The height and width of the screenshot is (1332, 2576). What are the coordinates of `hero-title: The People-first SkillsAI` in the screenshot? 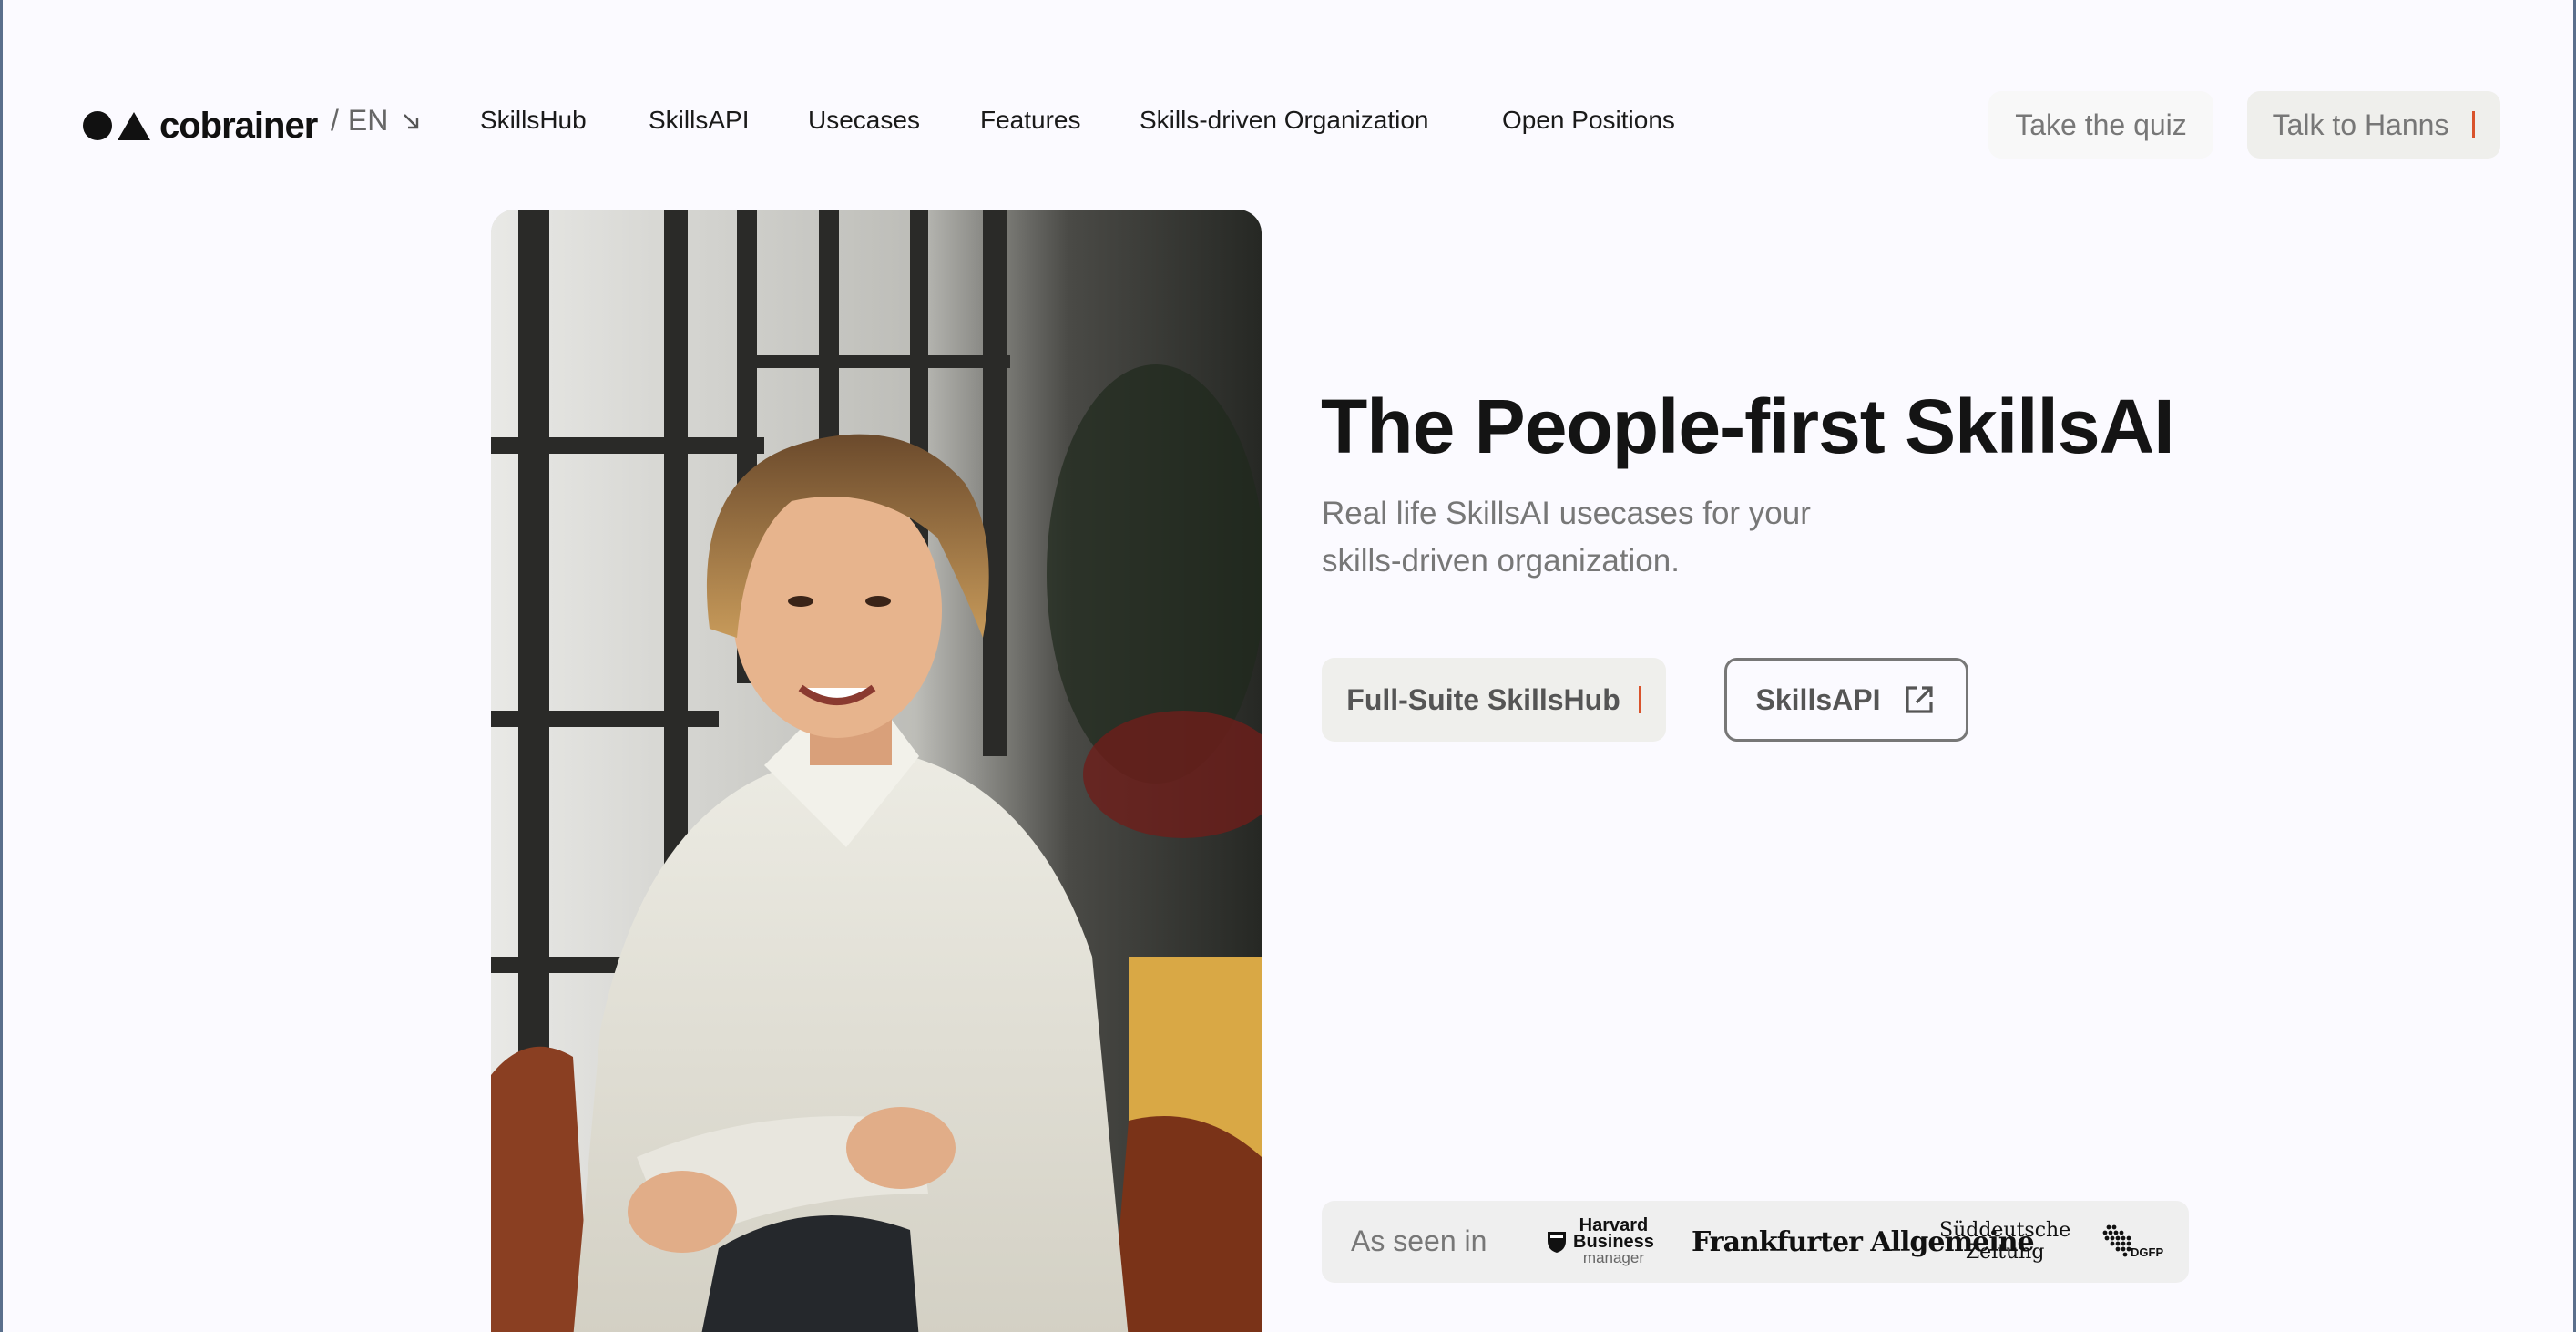 It's located at (1748, 426).